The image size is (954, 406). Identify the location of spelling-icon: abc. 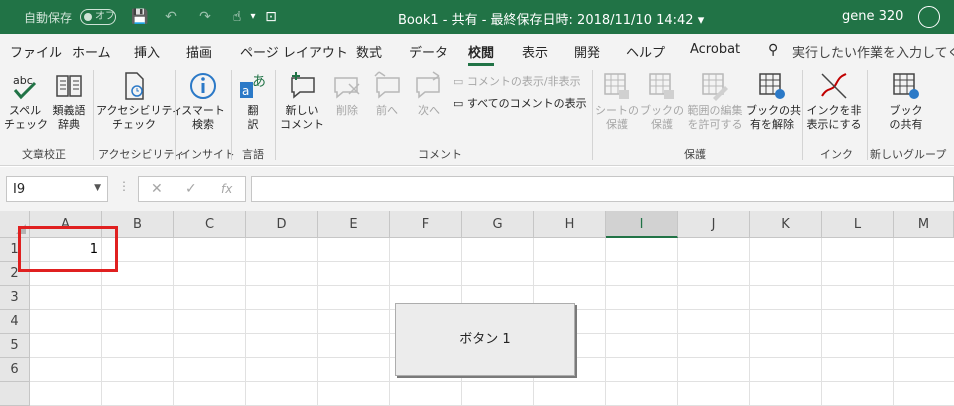
(25, 87).